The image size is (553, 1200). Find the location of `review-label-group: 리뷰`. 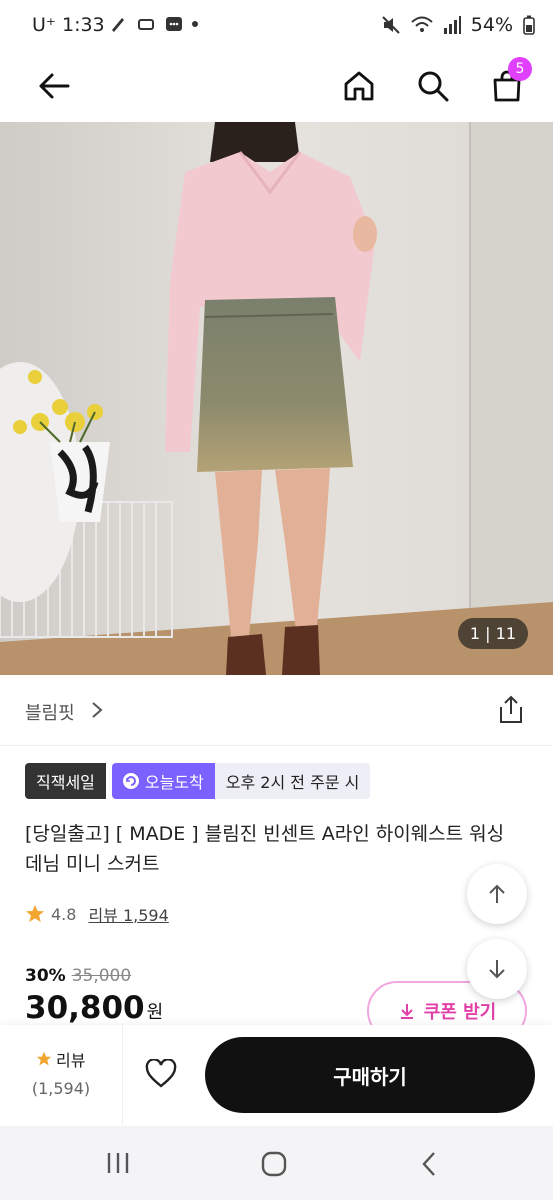

review-label-group: 리뷰 is located at coordinates (60, 1059).